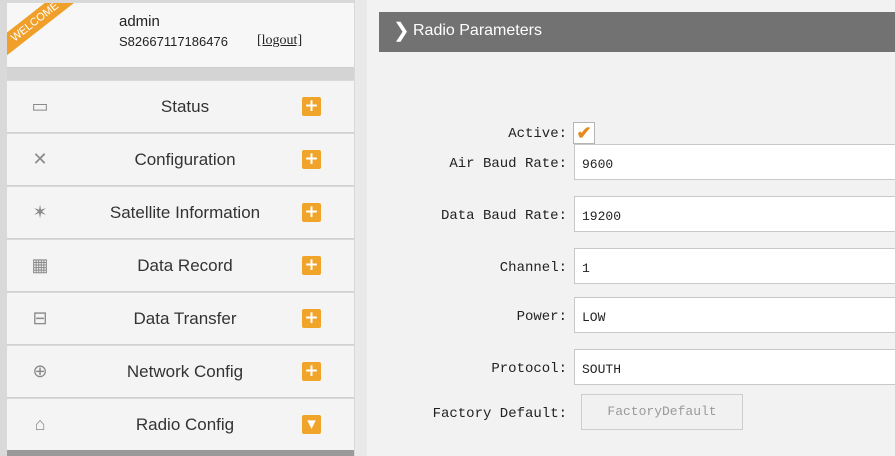  I want to click on form-row-data-baud-rate: Data Baud Rate: 19200, so click(637, 216).